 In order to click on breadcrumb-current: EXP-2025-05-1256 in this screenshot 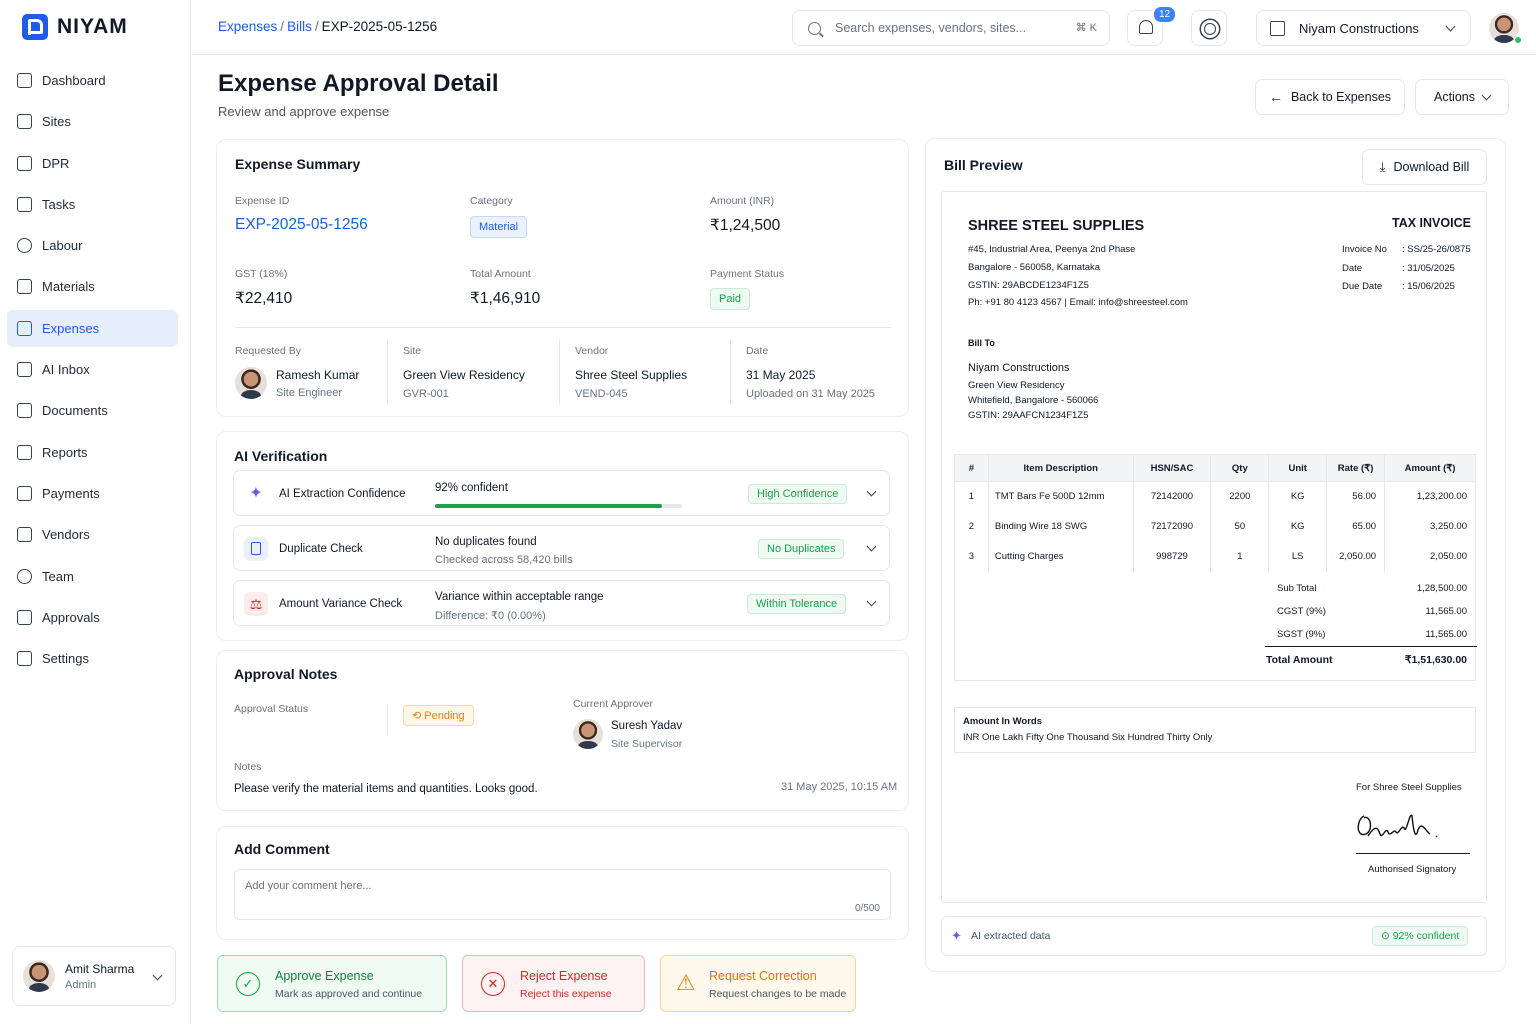, I will do `click(379, 26)`.